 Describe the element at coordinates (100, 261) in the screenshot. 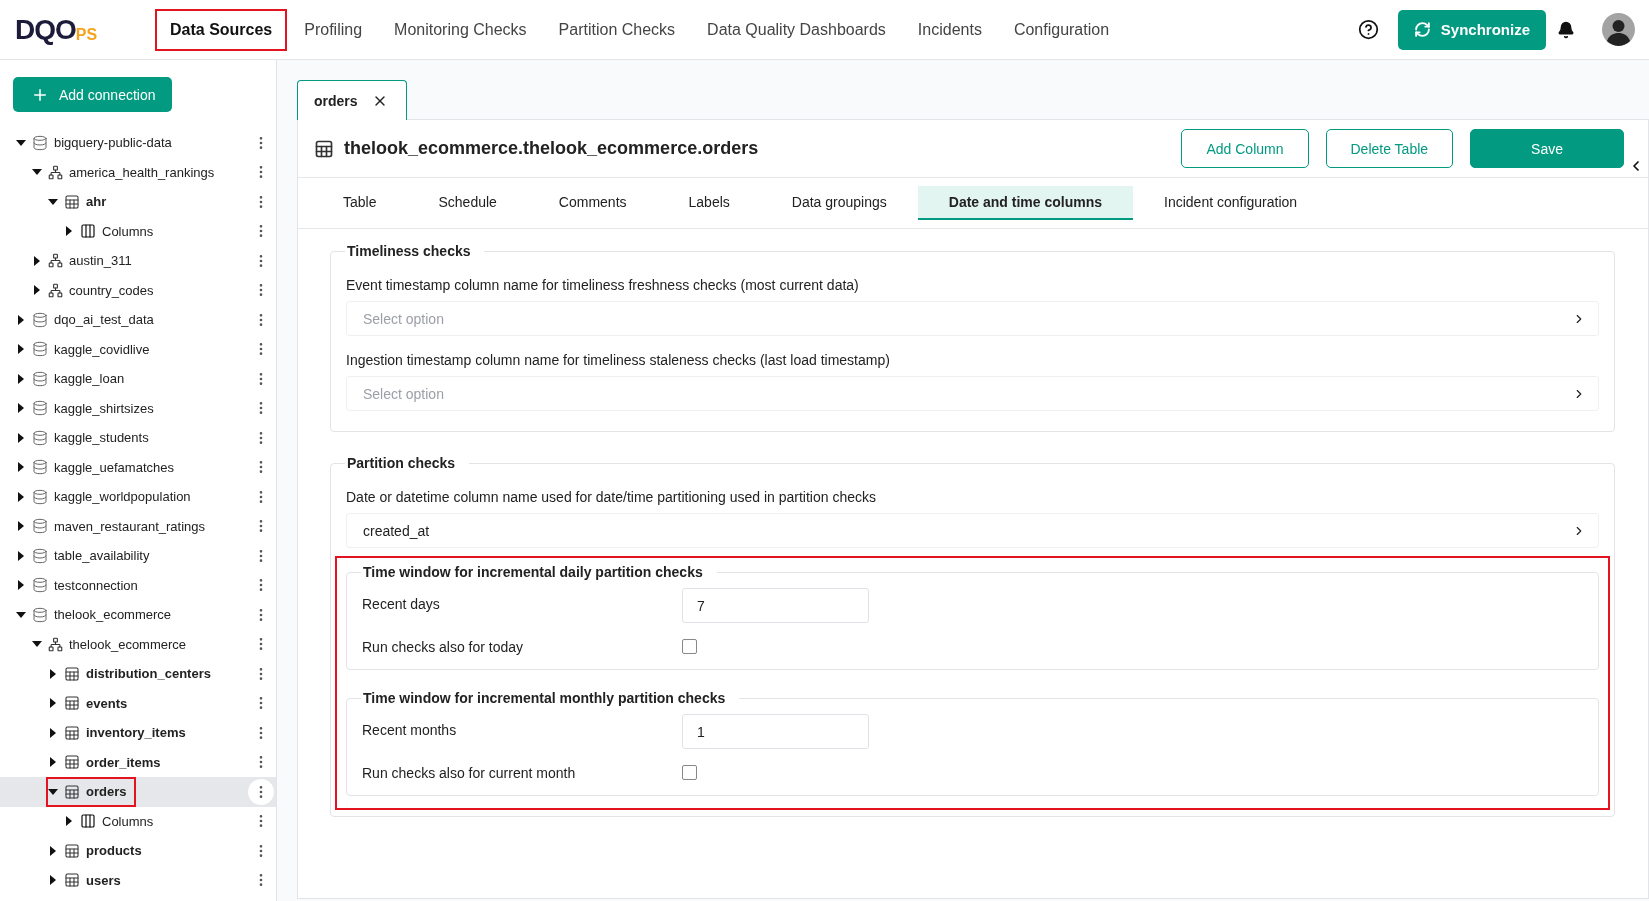

I see `tree-item-label: austin_311` at that location.